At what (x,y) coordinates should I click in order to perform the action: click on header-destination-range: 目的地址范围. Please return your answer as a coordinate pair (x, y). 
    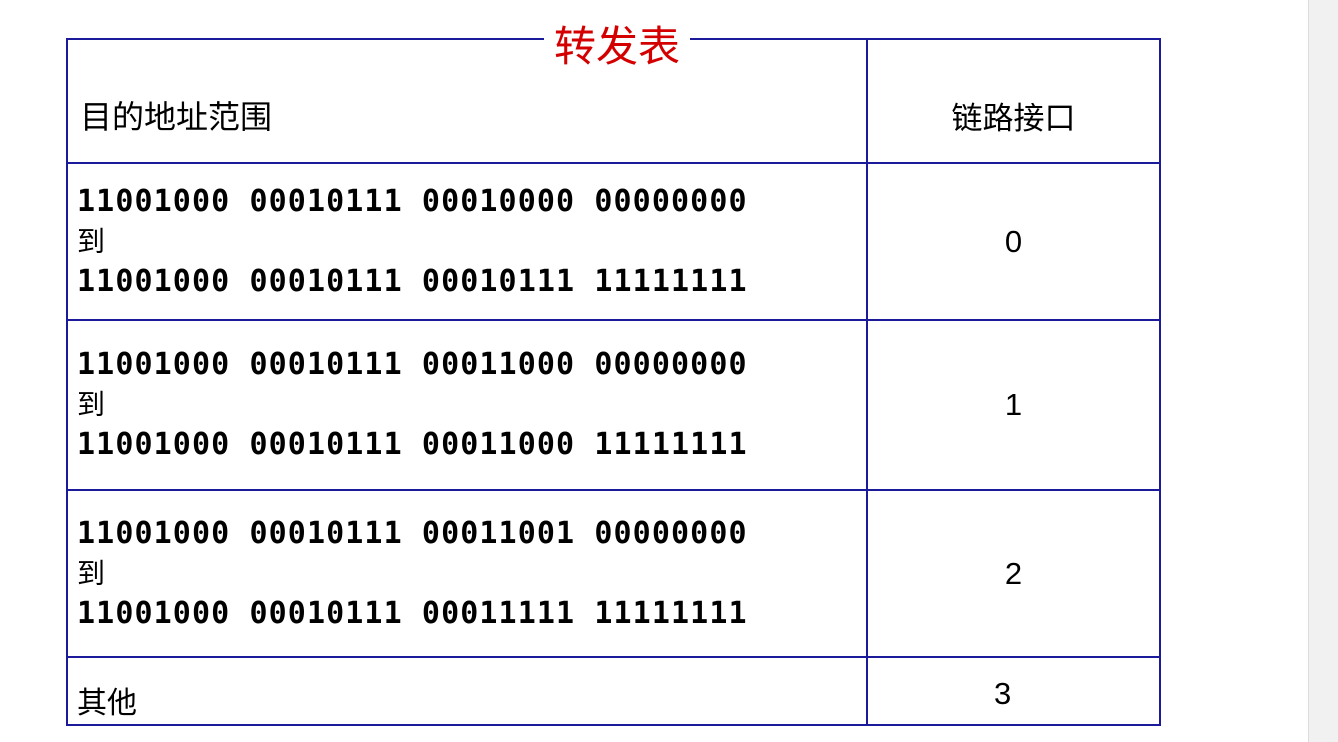
    Looking at the image, I should click on (467, 101).